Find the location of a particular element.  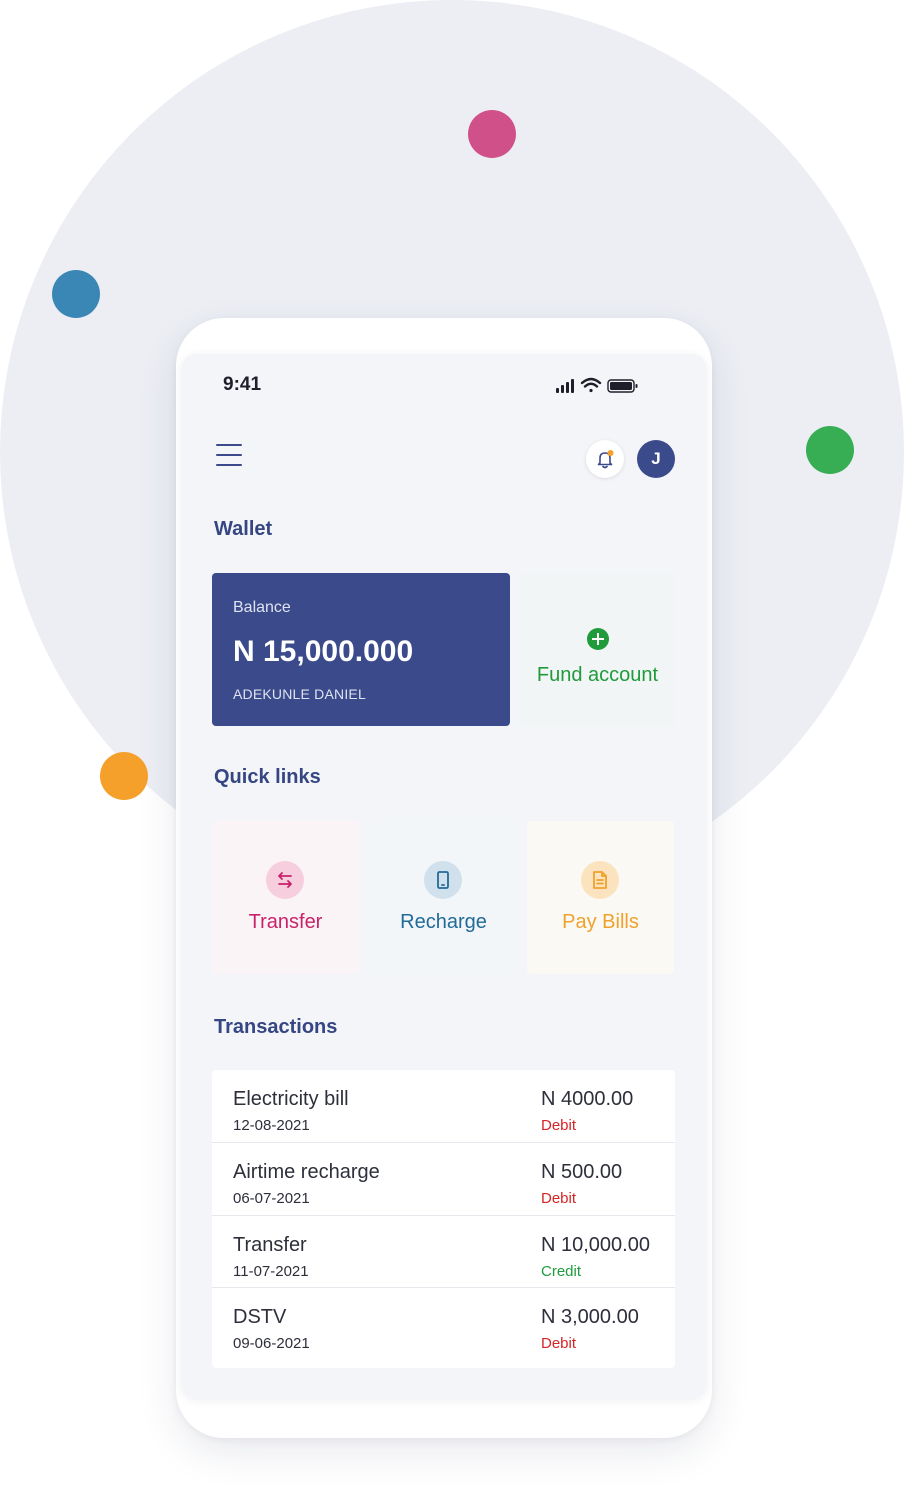

notification-button is located at coordinates (605, 459).